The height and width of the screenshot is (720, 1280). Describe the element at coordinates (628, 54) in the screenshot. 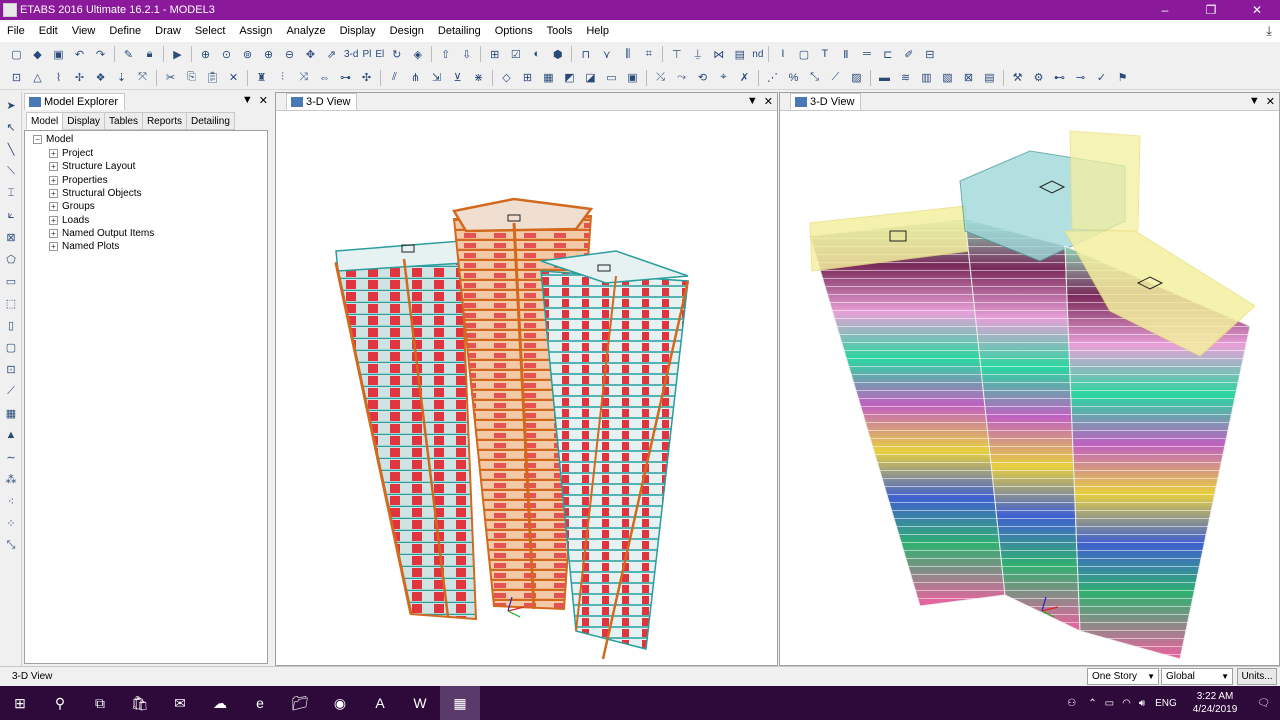

I see `column-icon: ⫼` at that location.